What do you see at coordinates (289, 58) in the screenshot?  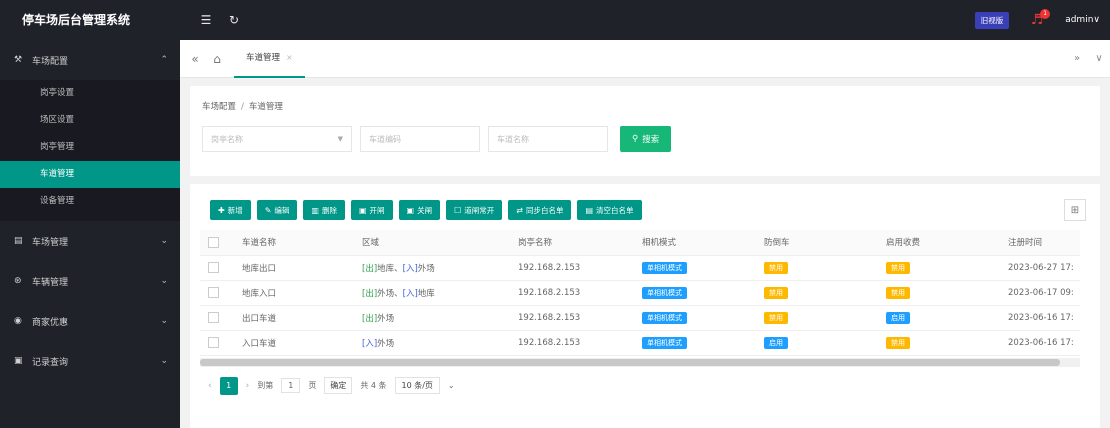 I see `tab-close-icon: ×` at bounding box center [289, 58].